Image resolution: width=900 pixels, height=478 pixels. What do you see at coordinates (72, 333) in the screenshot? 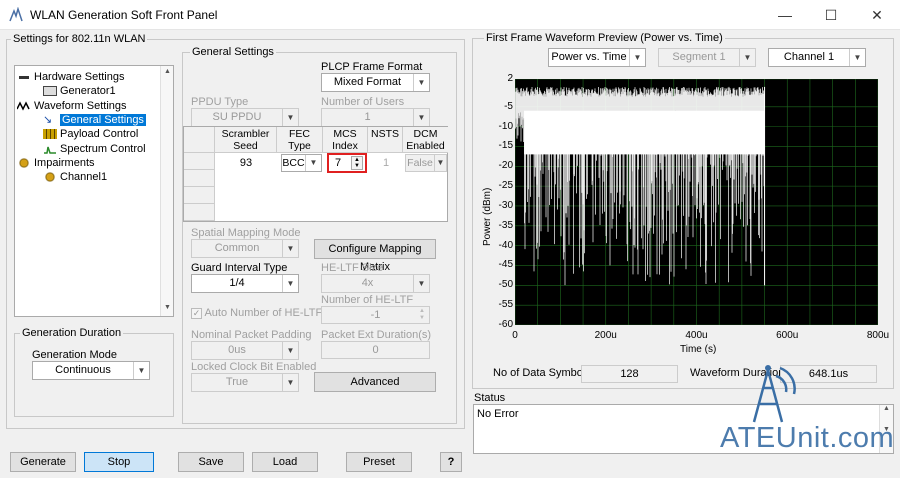
I see `duration-group-label: Generation Duration` at bounding box center [72, 333].